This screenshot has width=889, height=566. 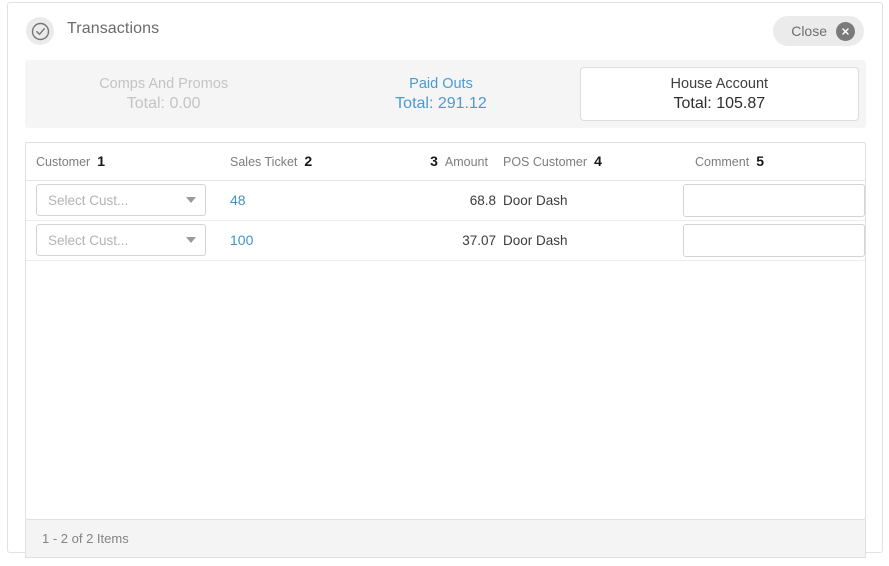 I want to click on tab-total: Total: 105.87, so click(x=719, y=103).